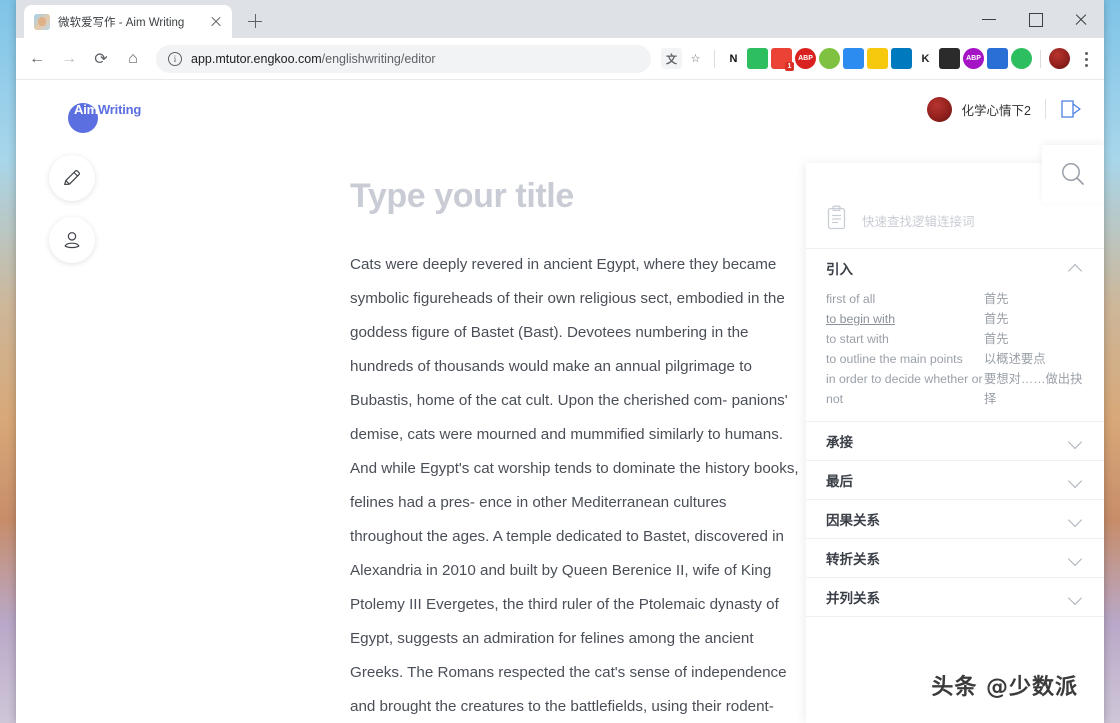 This screenshot has height=723, width=1120. What do you see at coordinates (1075, 268) in the screenshot?
I see `chevron-up-icon` at bounding box center [1075, 268].